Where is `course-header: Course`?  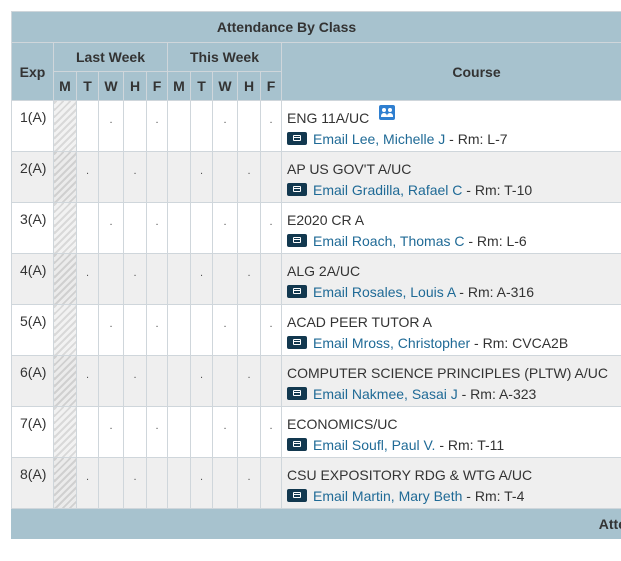 course-header: Course is located at coordinates (450, 71).